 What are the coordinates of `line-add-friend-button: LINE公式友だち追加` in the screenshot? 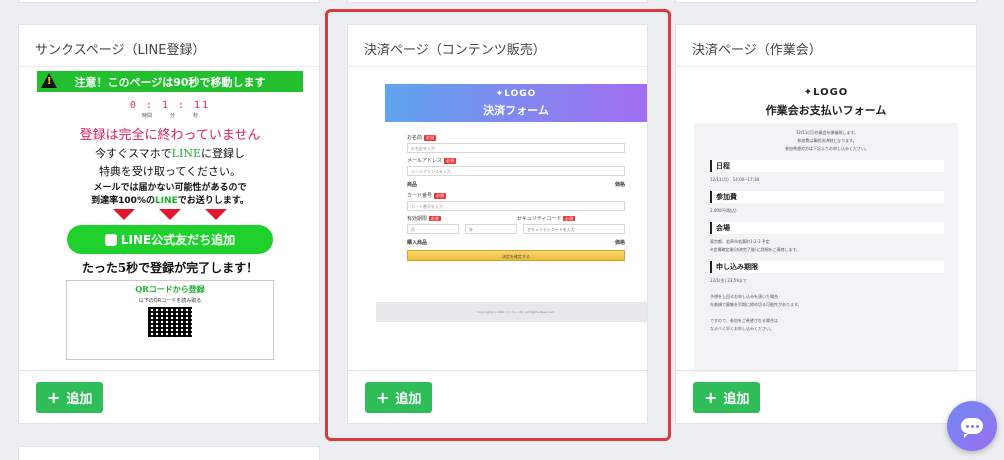 It's located at (170, 239).